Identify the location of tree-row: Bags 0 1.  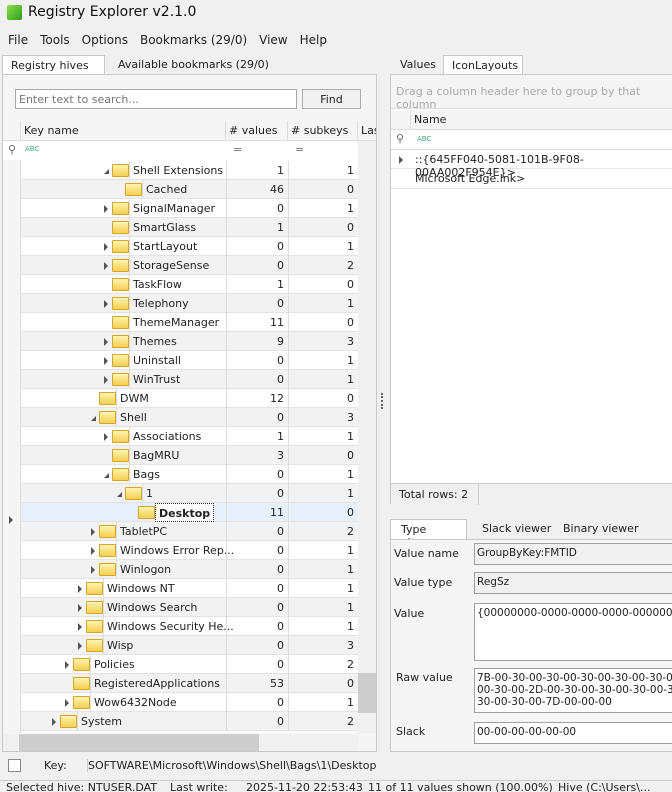
(189, 474).